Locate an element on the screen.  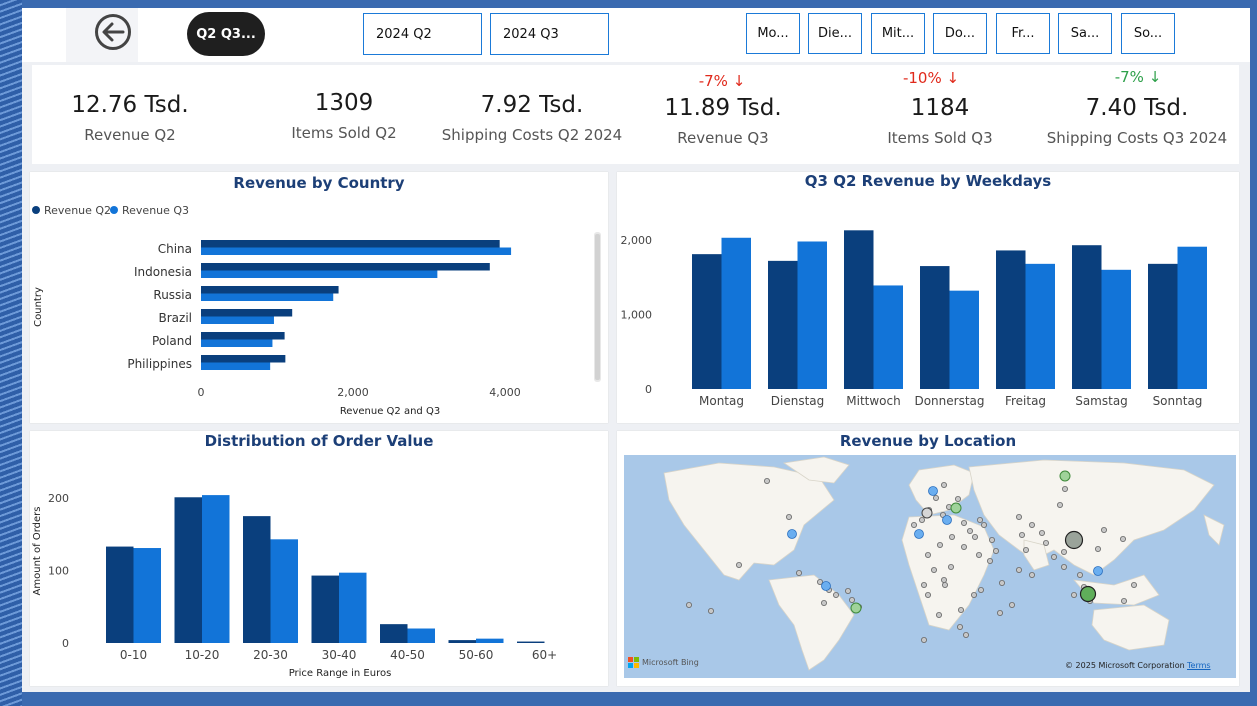
map-terms-link: Terms is located at coordinates (1199, 665).